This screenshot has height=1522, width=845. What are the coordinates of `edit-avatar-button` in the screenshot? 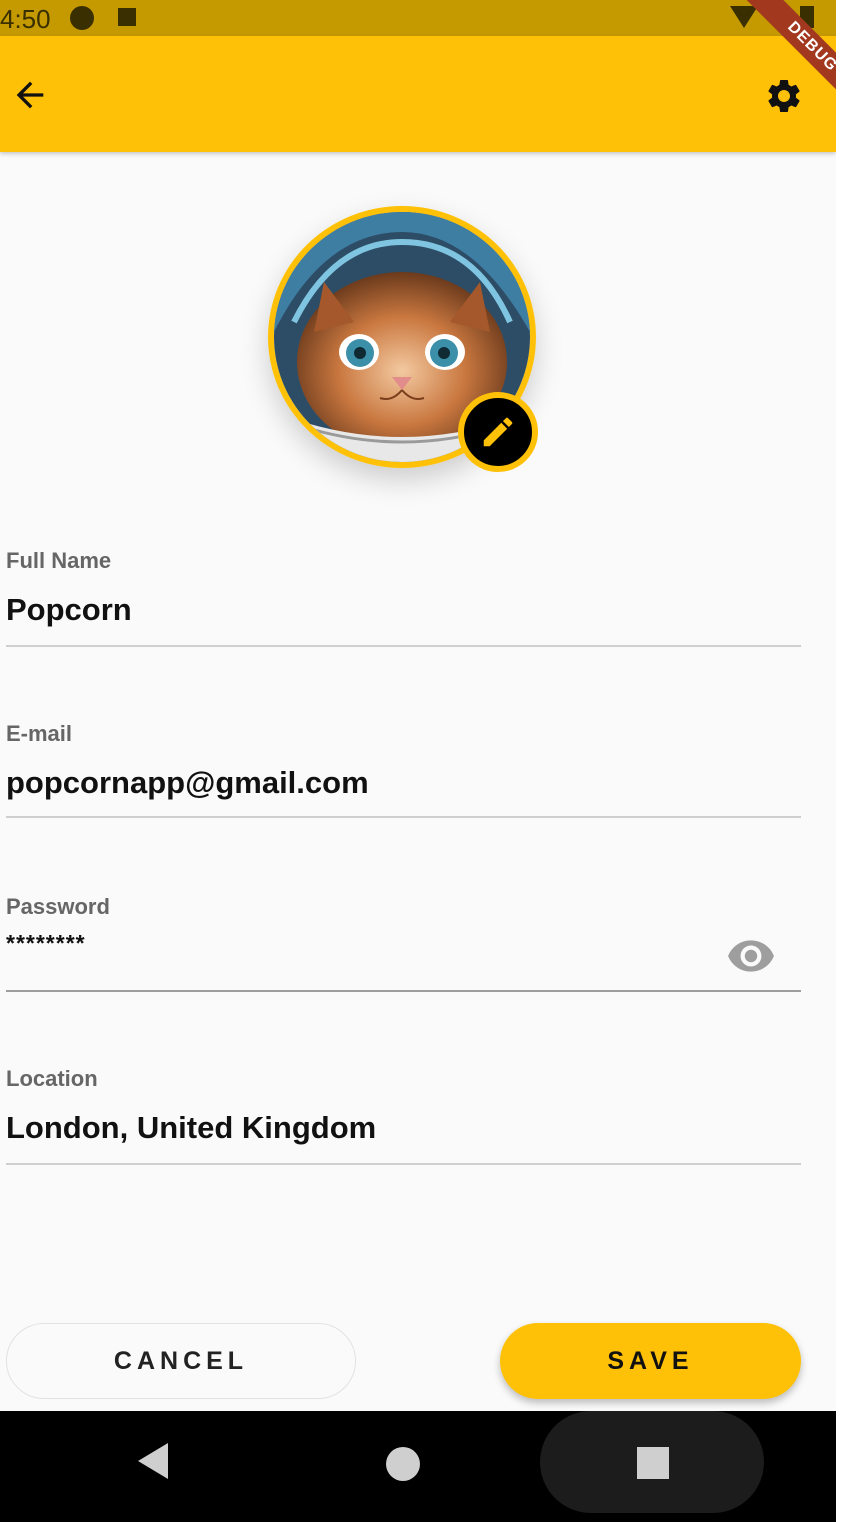 It's located at (498, 432).